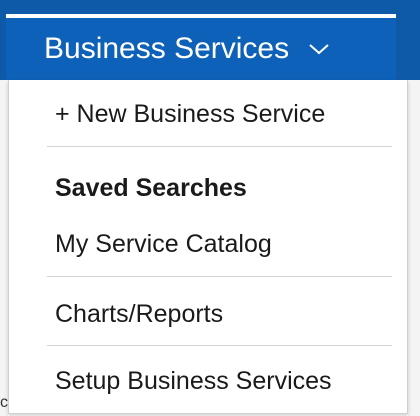 This screenshot has height=416, width=420. What do you see at coordinates (4, 402) in the screenshot?
I see `background-partial-text: c` at bounding box center [4, 402].